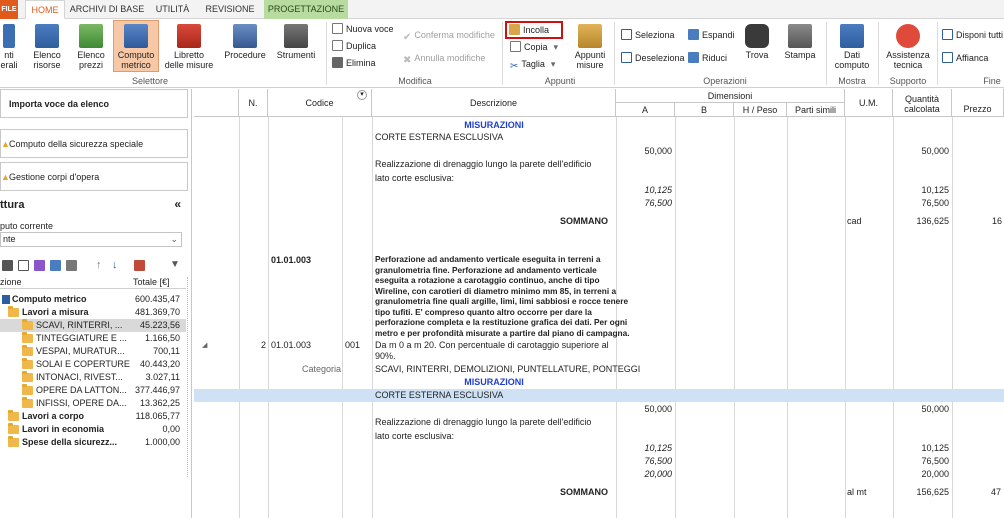 The image size is (1004, 518). I want to click on description-cell: 90%., so click(385, 356).